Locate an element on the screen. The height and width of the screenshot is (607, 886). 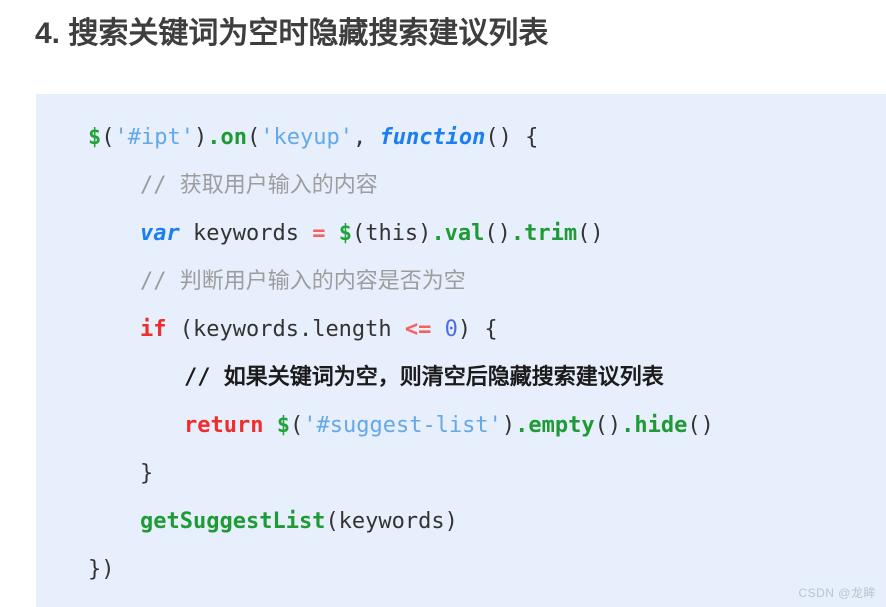
code-line: // 如果关键词为空，则清空后隐藏搜索建议列表 is located at coordinates (461, 378).